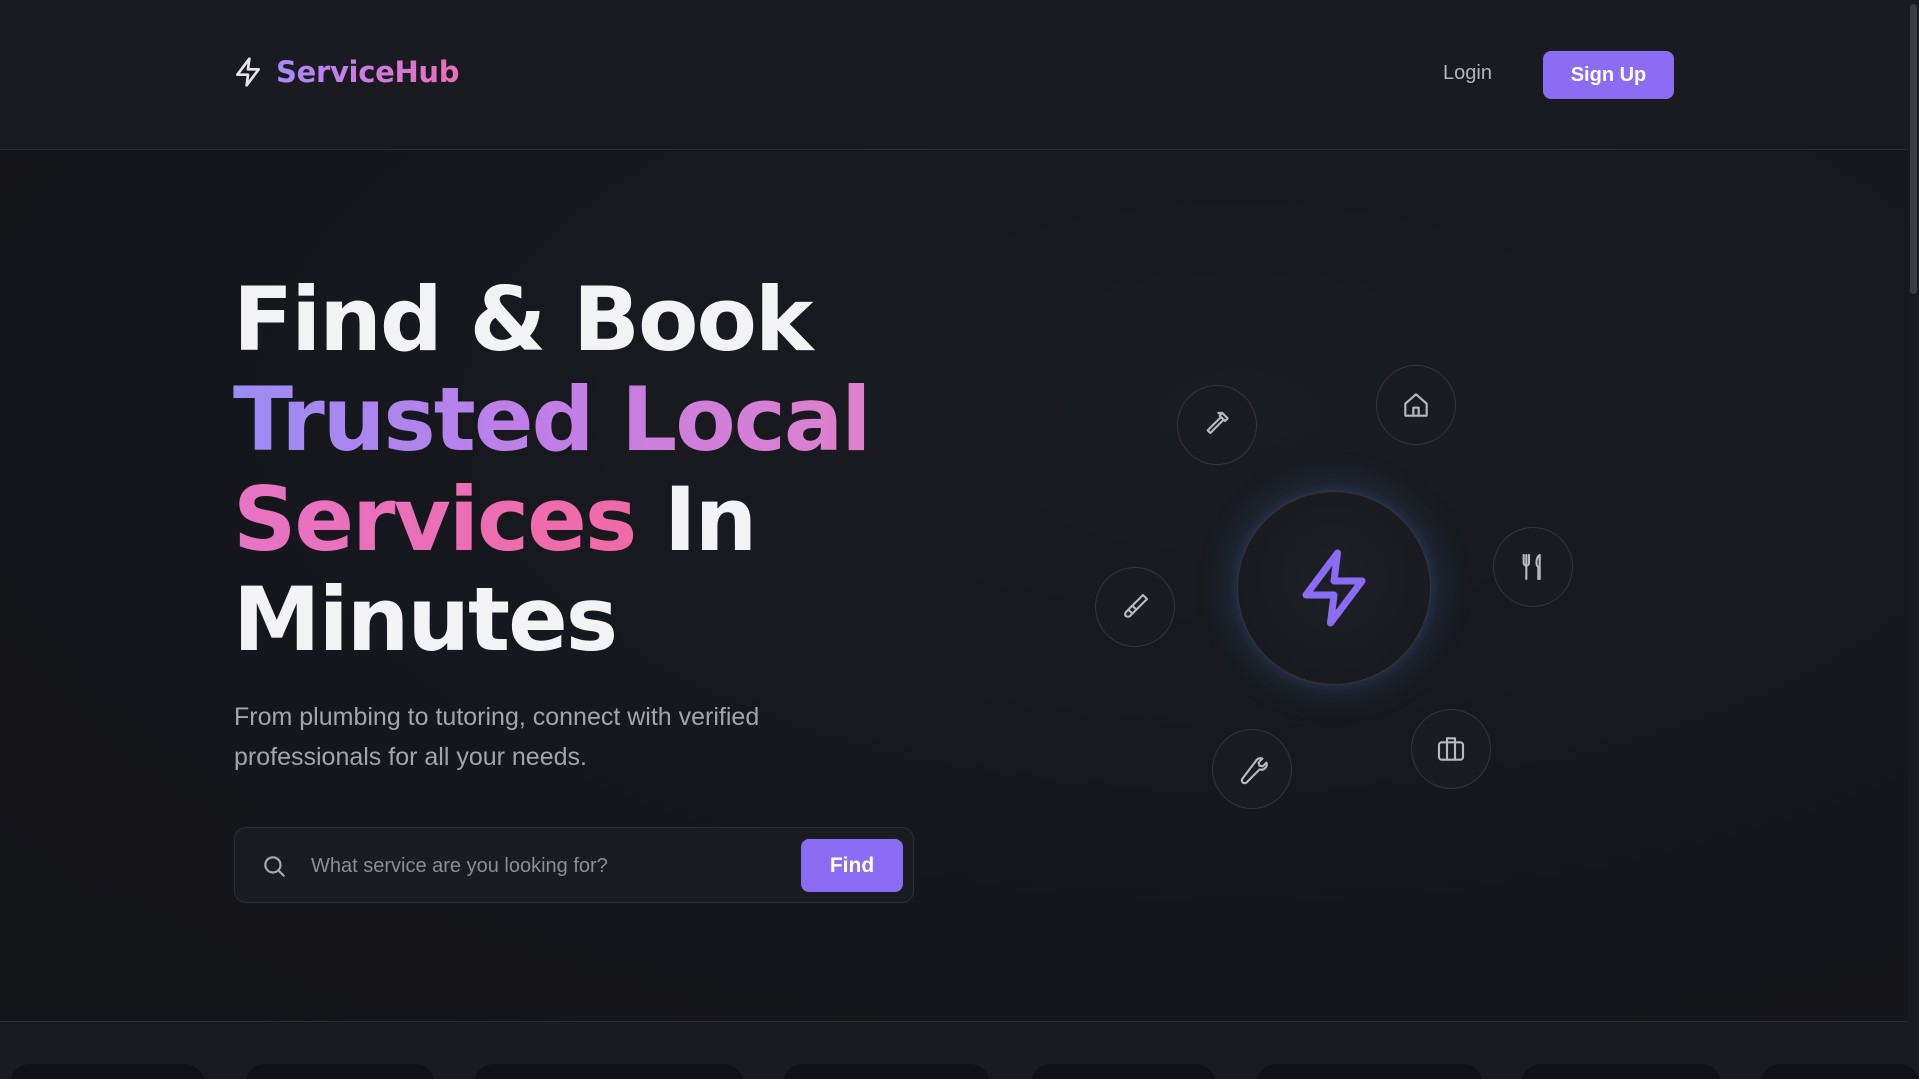  Describe the element at coordinates (1467, 73) in the screenshot. I see `login-link: Login` at that location.